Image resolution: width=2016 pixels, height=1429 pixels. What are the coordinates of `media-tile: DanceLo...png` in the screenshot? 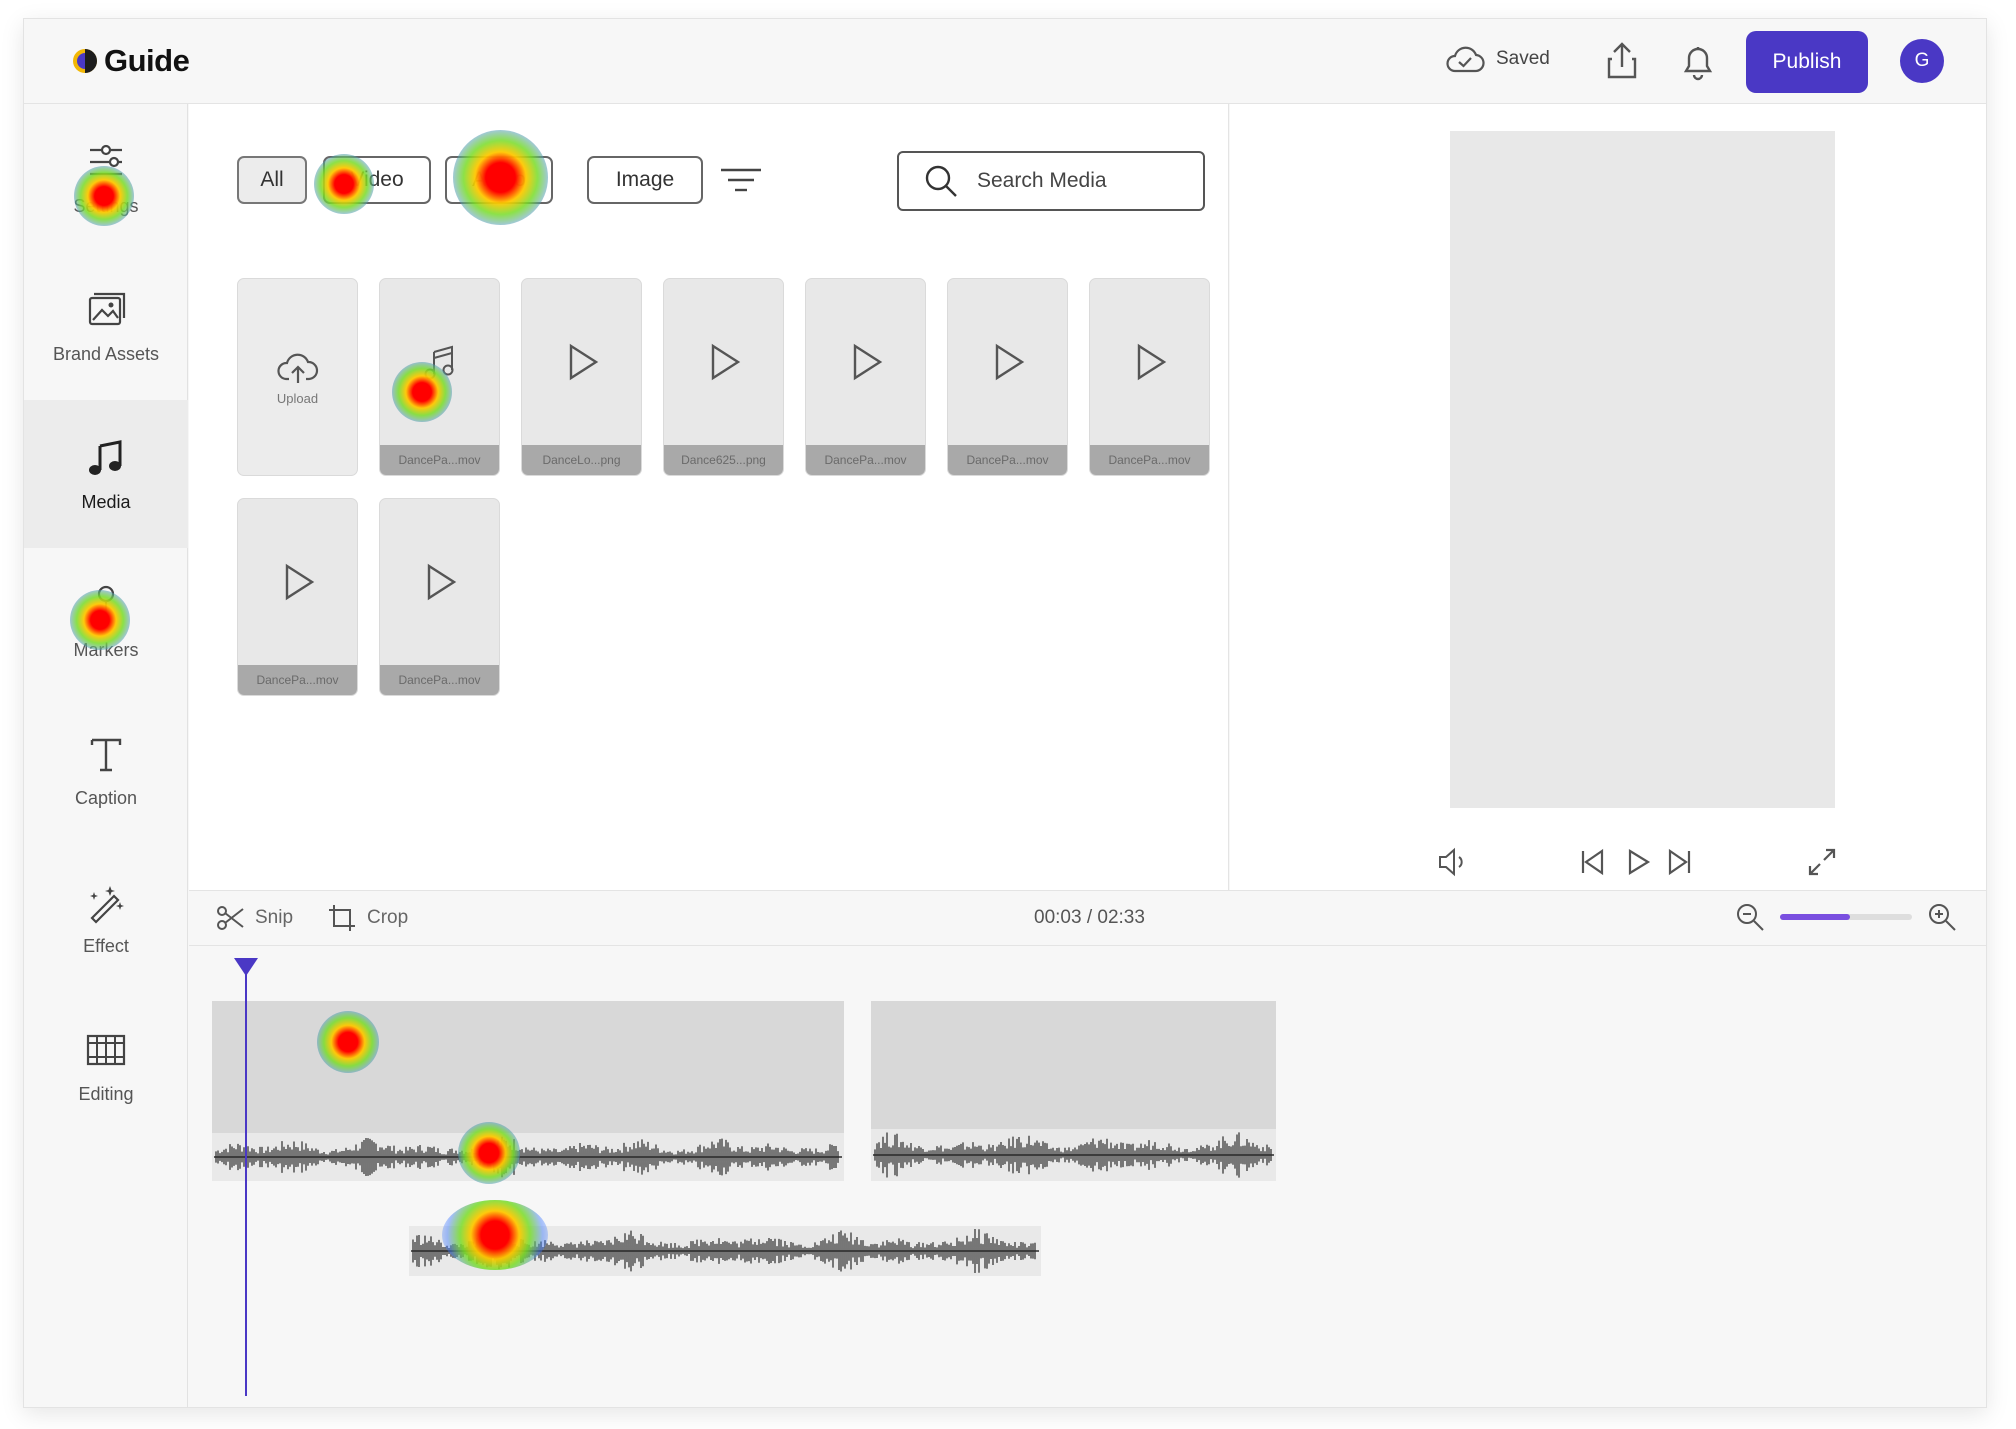 It's located at (581, 377).